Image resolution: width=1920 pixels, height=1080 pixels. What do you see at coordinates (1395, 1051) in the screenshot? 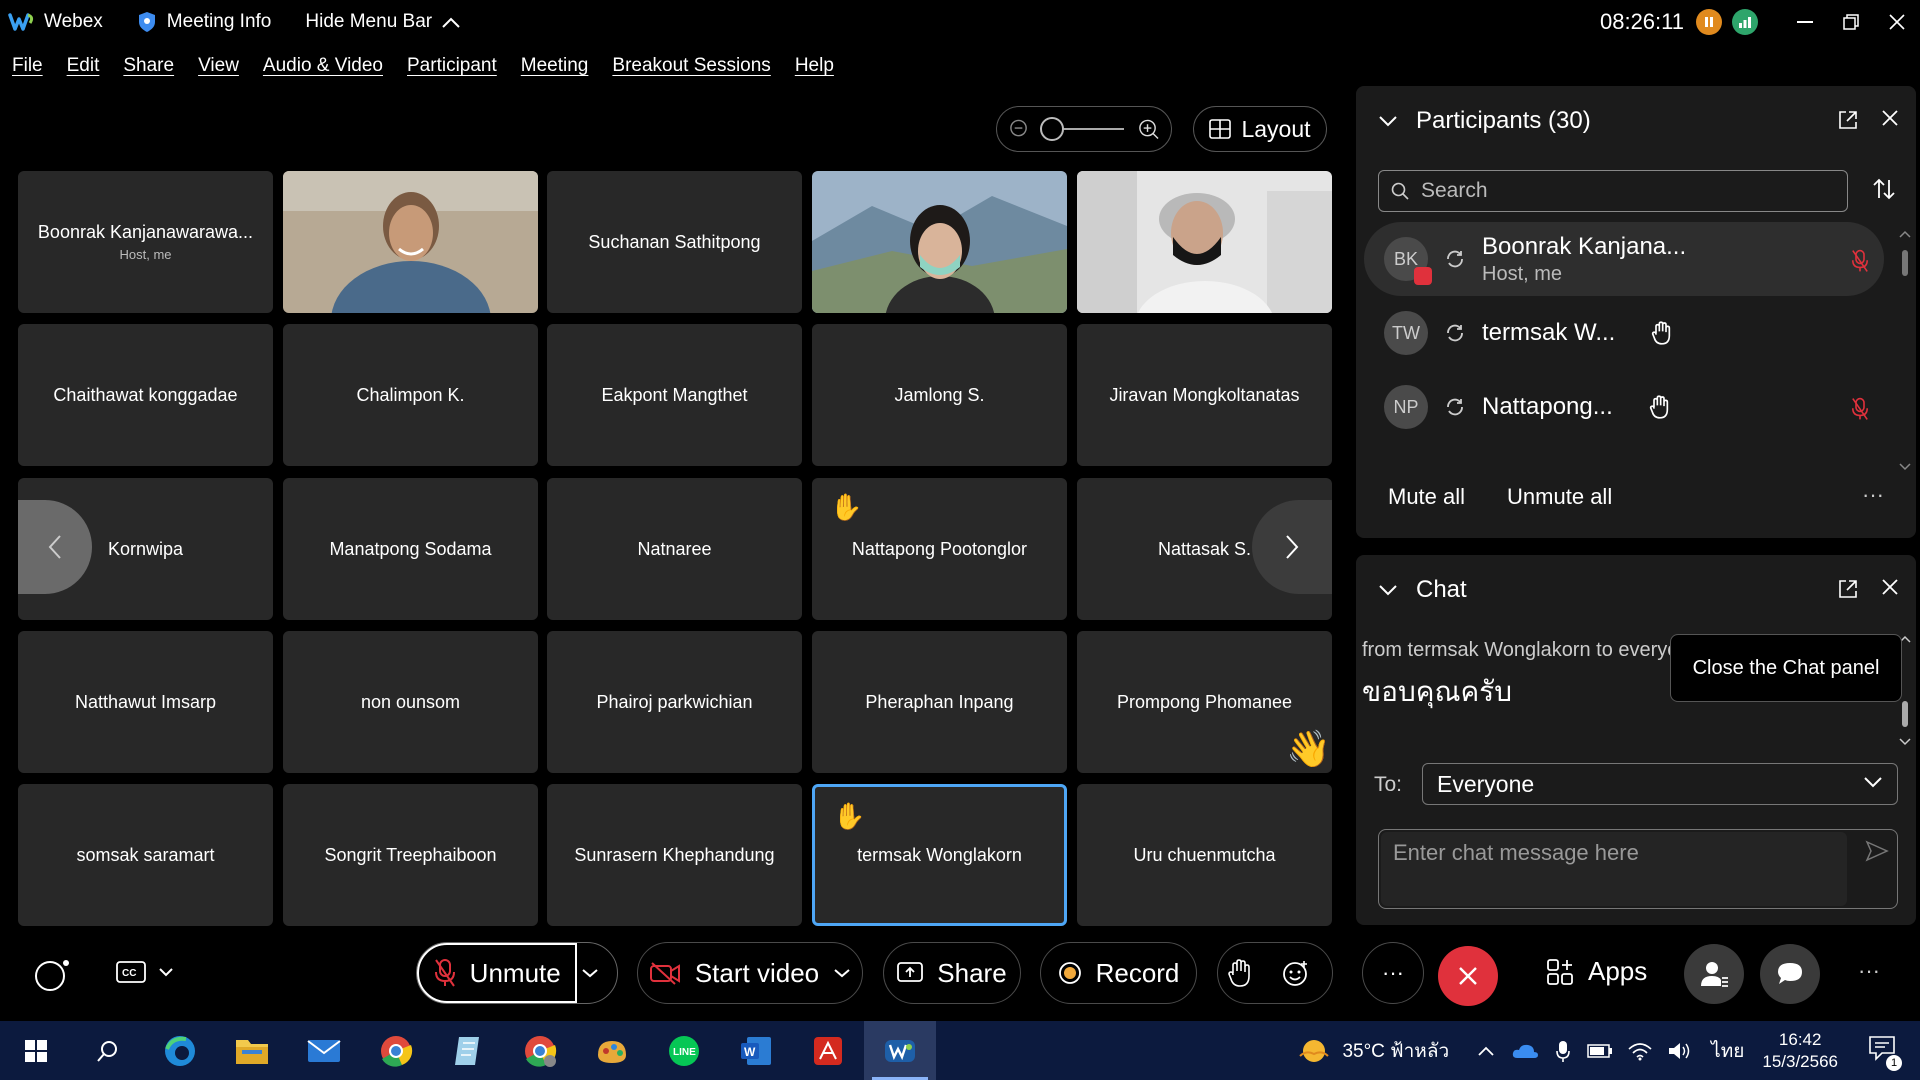
I see `weather-text: 35°C ฟ้าหลัว` at bounding box center [1395, 1051].